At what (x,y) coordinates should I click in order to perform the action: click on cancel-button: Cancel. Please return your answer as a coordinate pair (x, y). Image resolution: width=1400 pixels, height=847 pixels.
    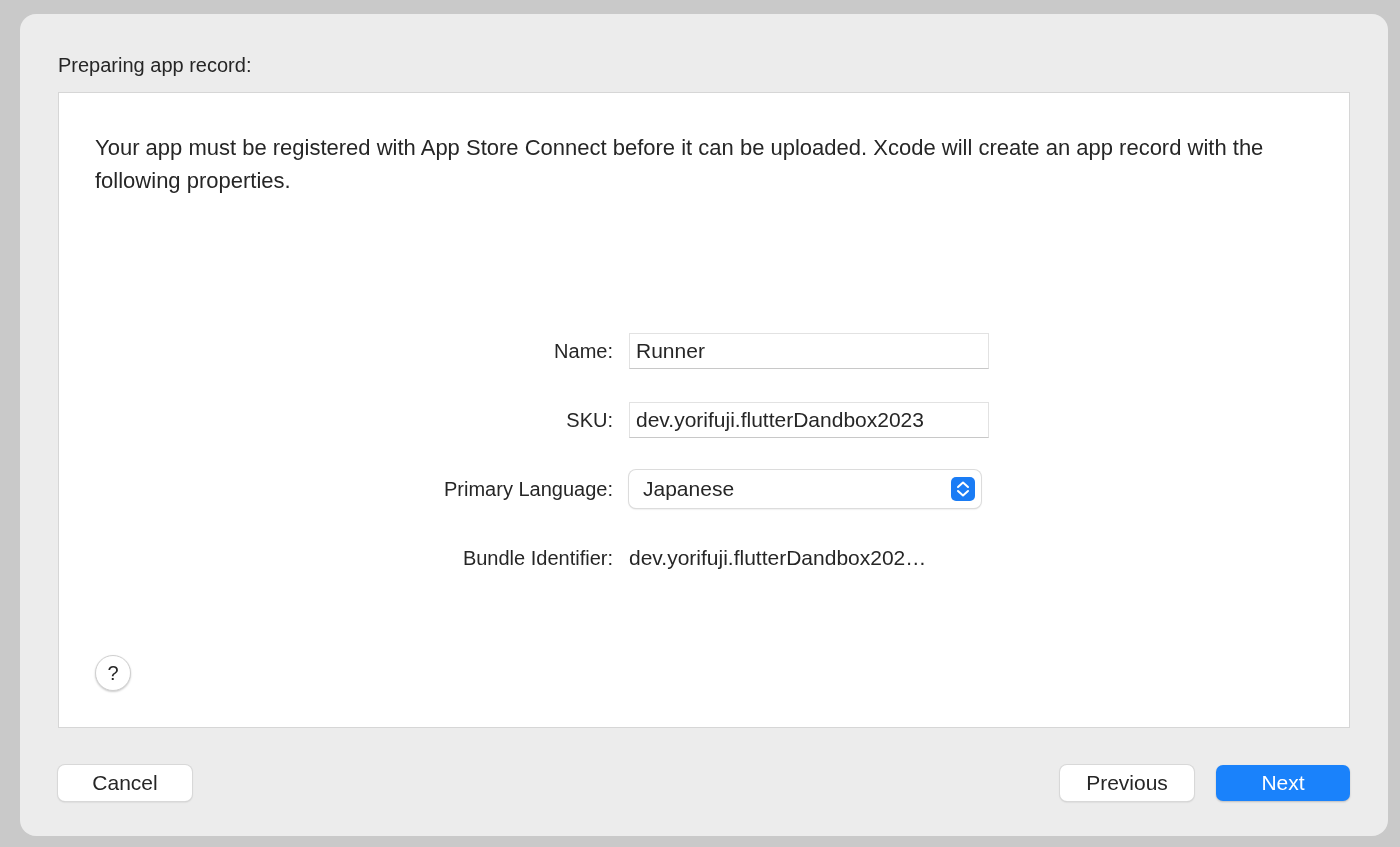
    Looking at the image, I should click on (125, 783).